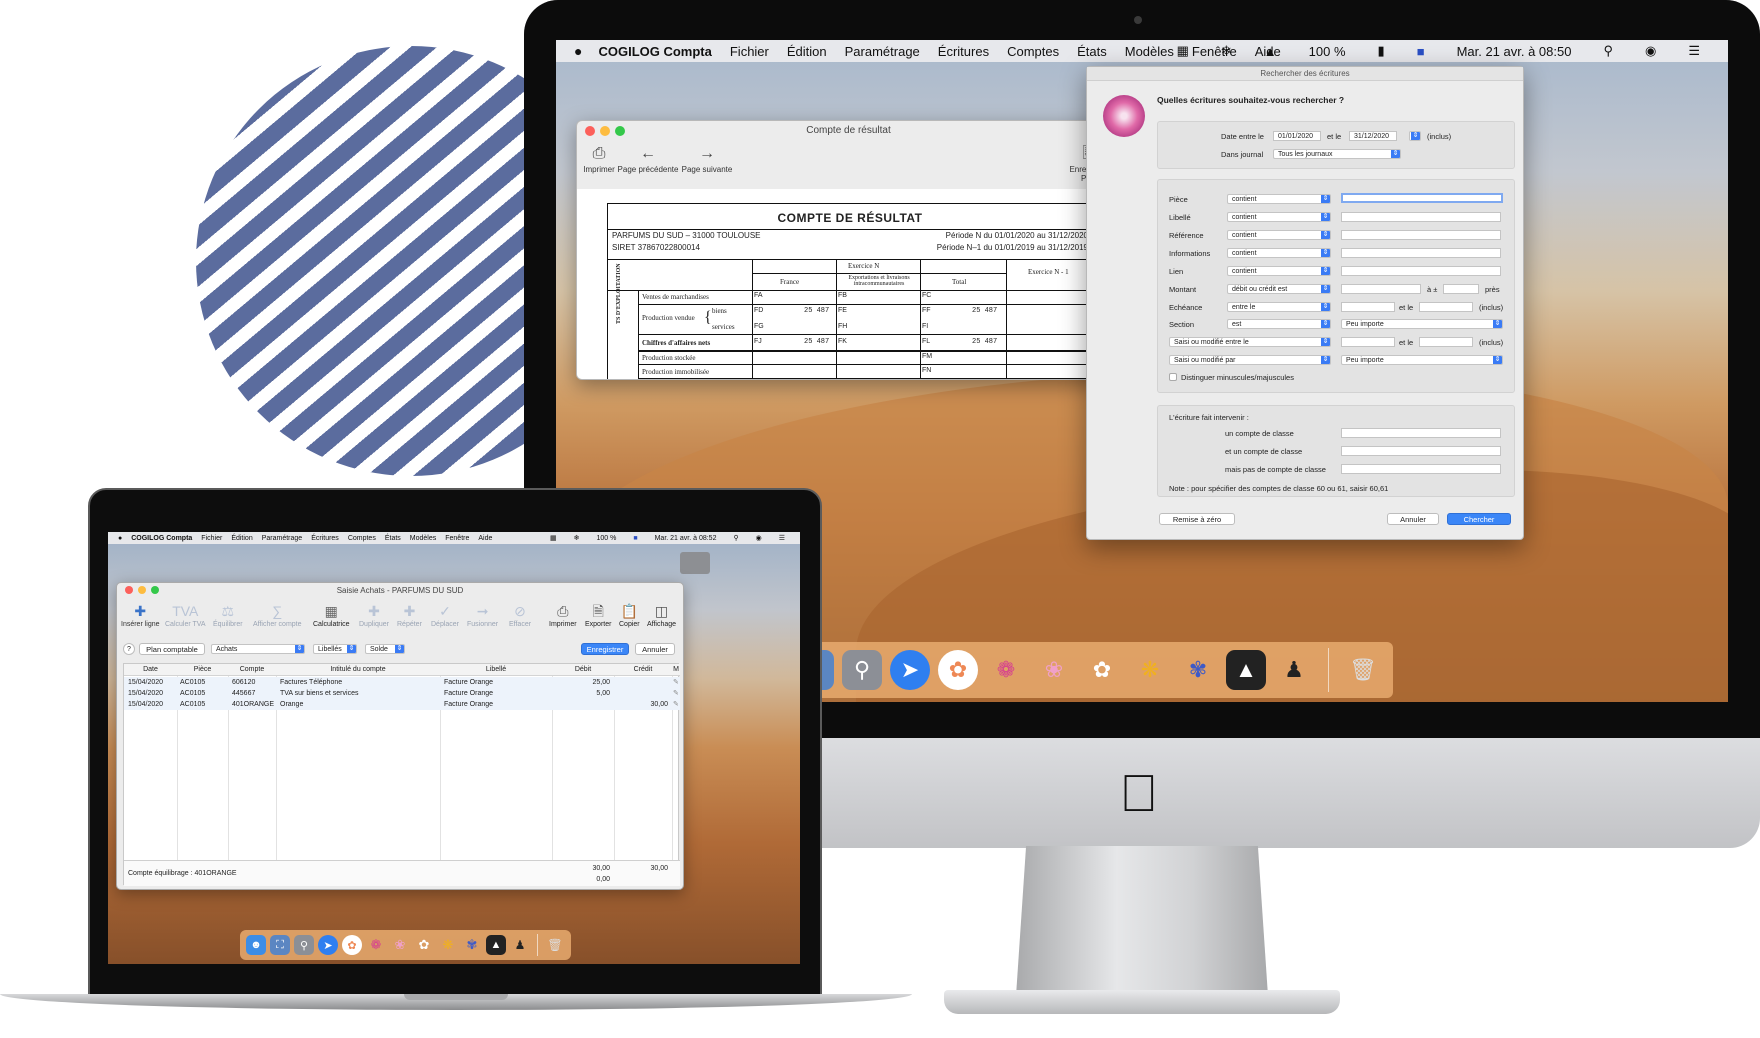  What do you see at coordinates (1421, 217) in the screenshot?
I see `libelle-search-field` at bounding box center [1421, 217].